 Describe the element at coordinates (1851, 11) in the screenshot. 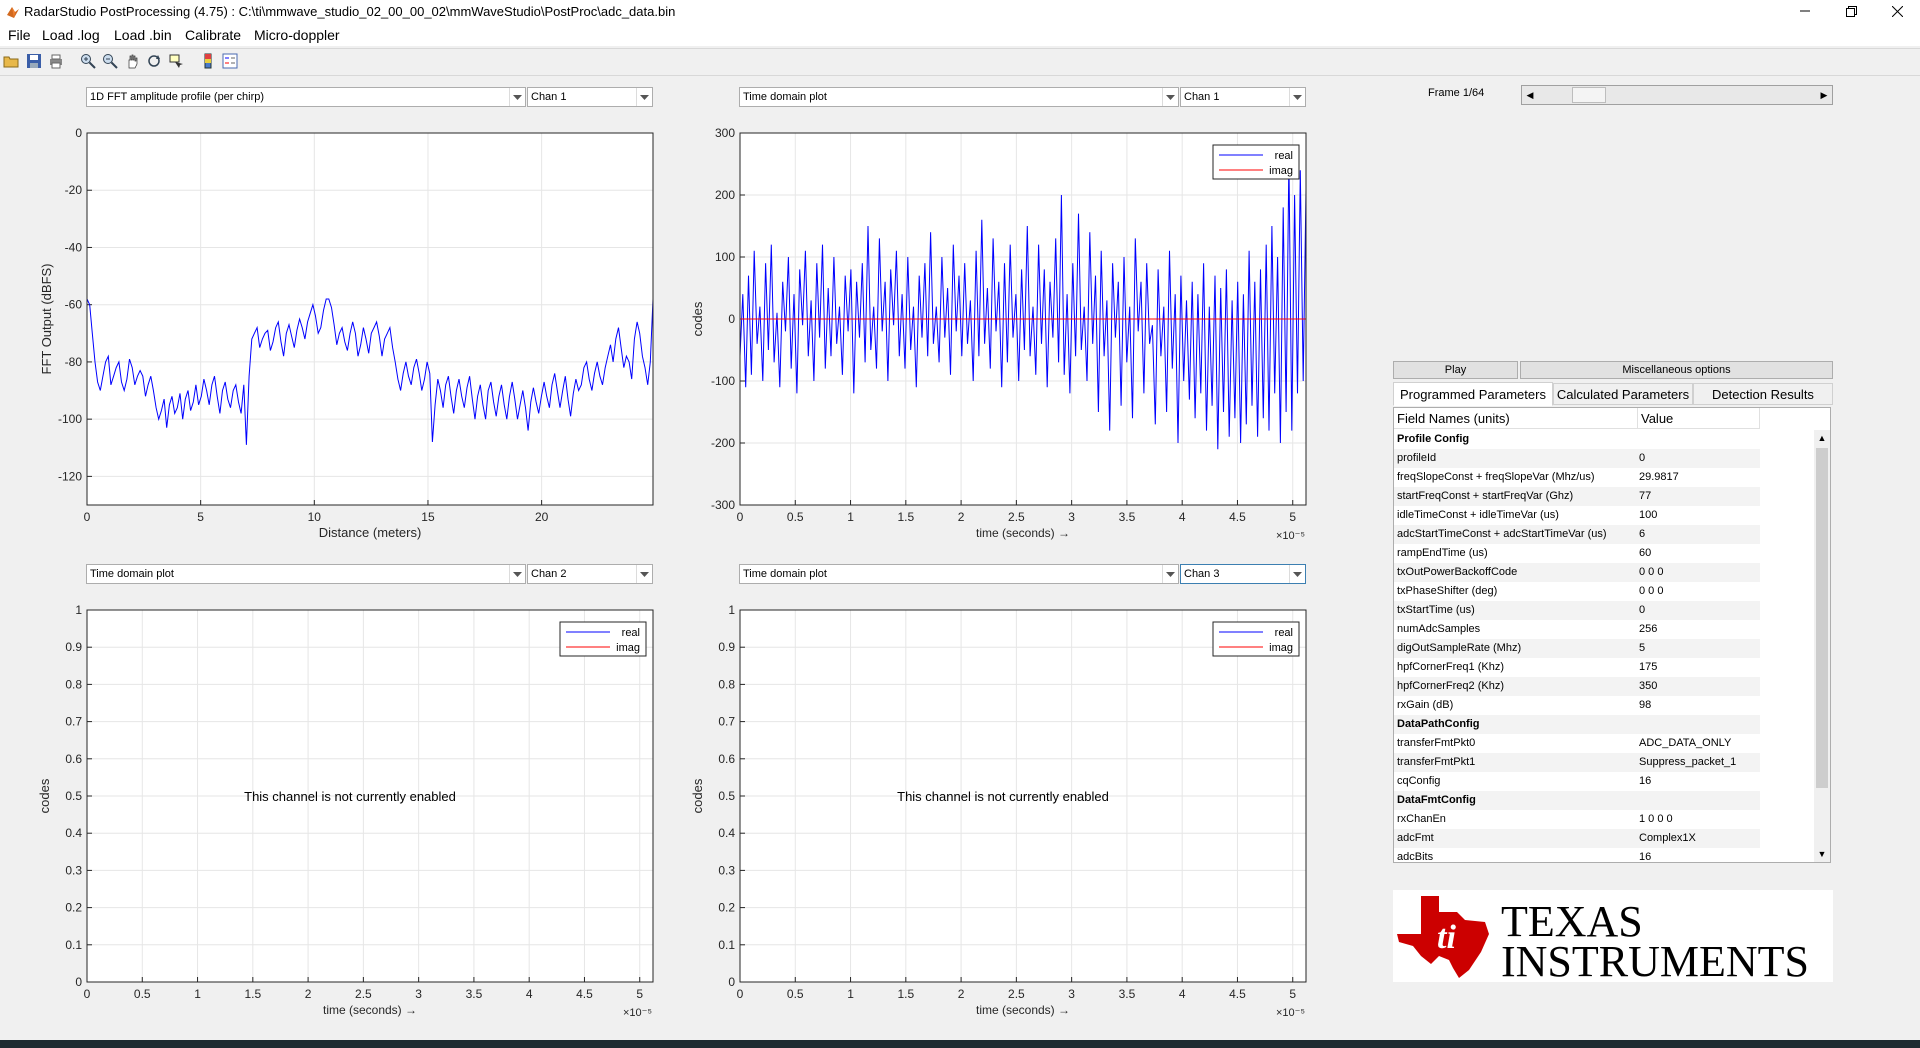

I see `restore-button` at that location.